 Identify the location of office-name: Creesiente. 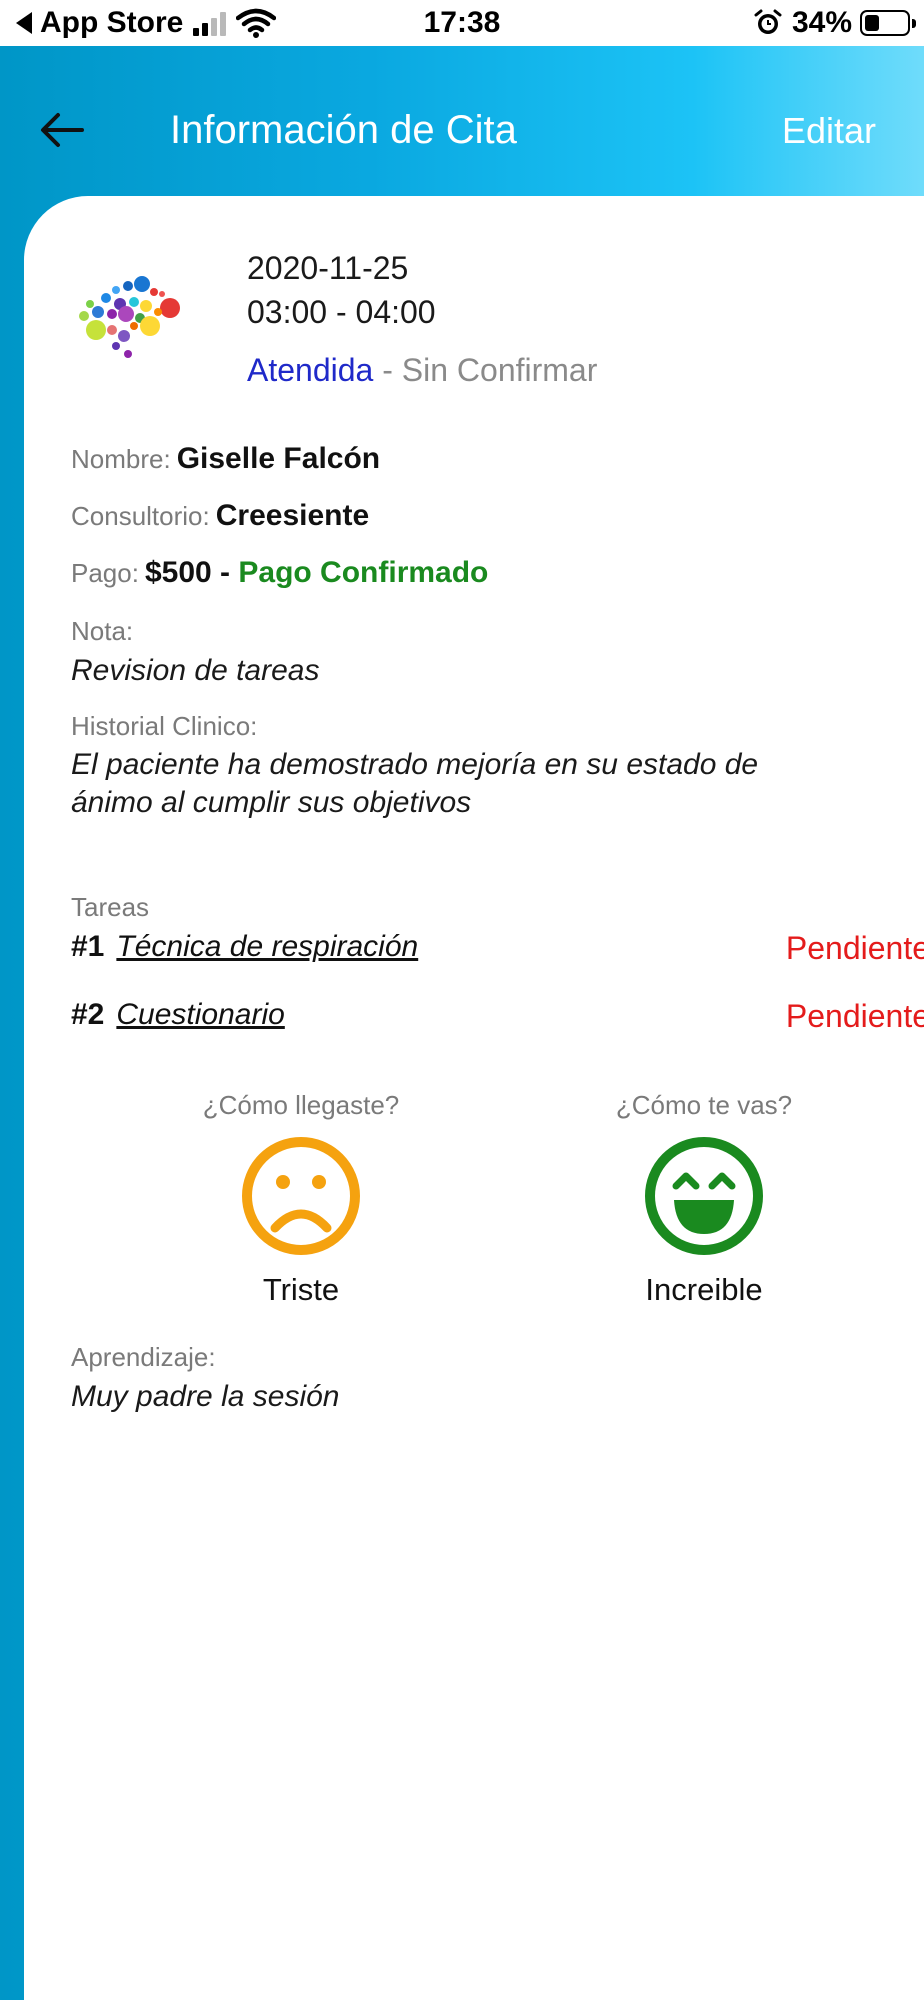
(292, 515).